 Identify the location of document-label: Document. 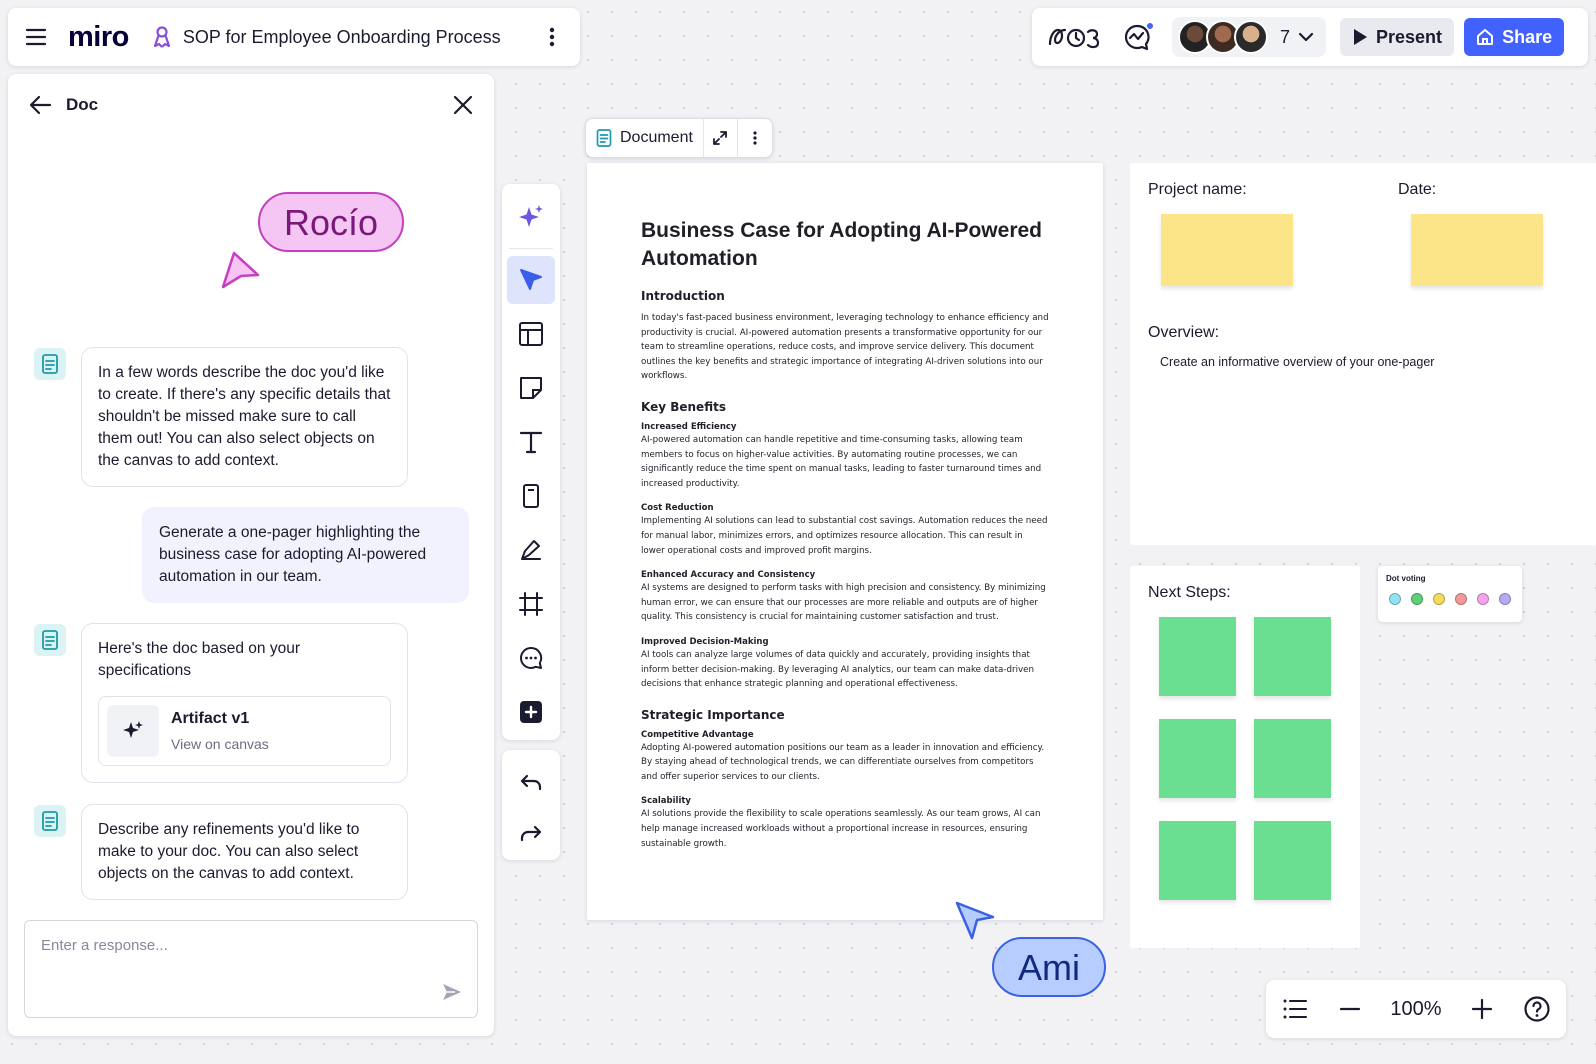
(656, 137).